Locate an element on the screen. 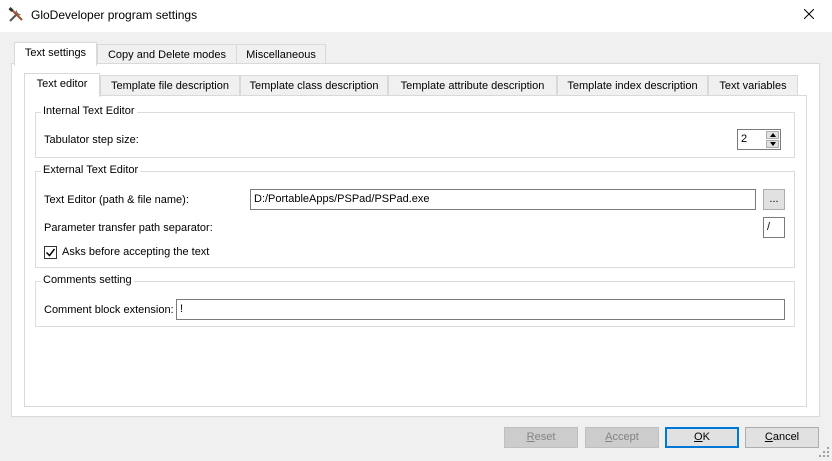 The height and width of the screenshot is (461, 832). tools-icon is located at coordinates (16, 15).